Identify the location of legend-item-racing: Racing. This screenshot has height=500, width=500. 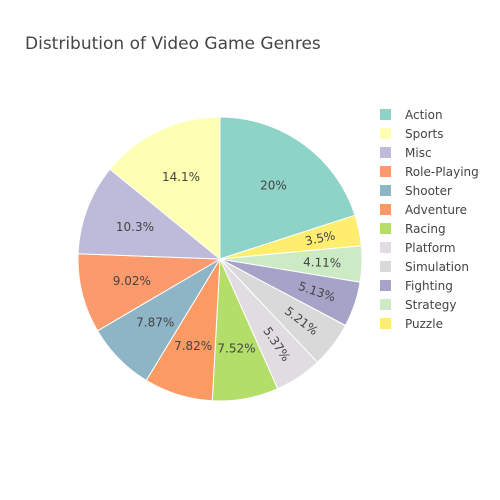
(429, 228).